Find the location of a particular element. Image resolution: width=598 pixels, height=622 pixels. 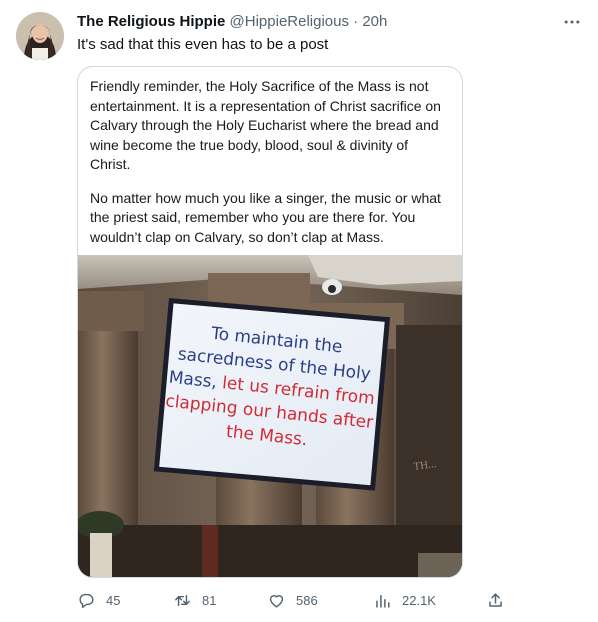

like-button: 586 is located at coordinates (292, 600).